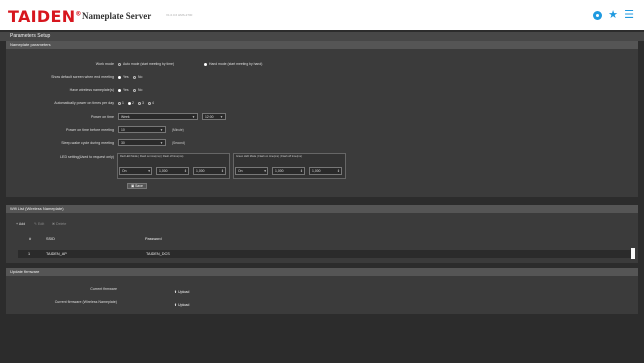 This screenshot has width=644, height=363. I want to click on table-row: 1 TAIDEN_AP TAIDEN_DCS, so click(326, 254).